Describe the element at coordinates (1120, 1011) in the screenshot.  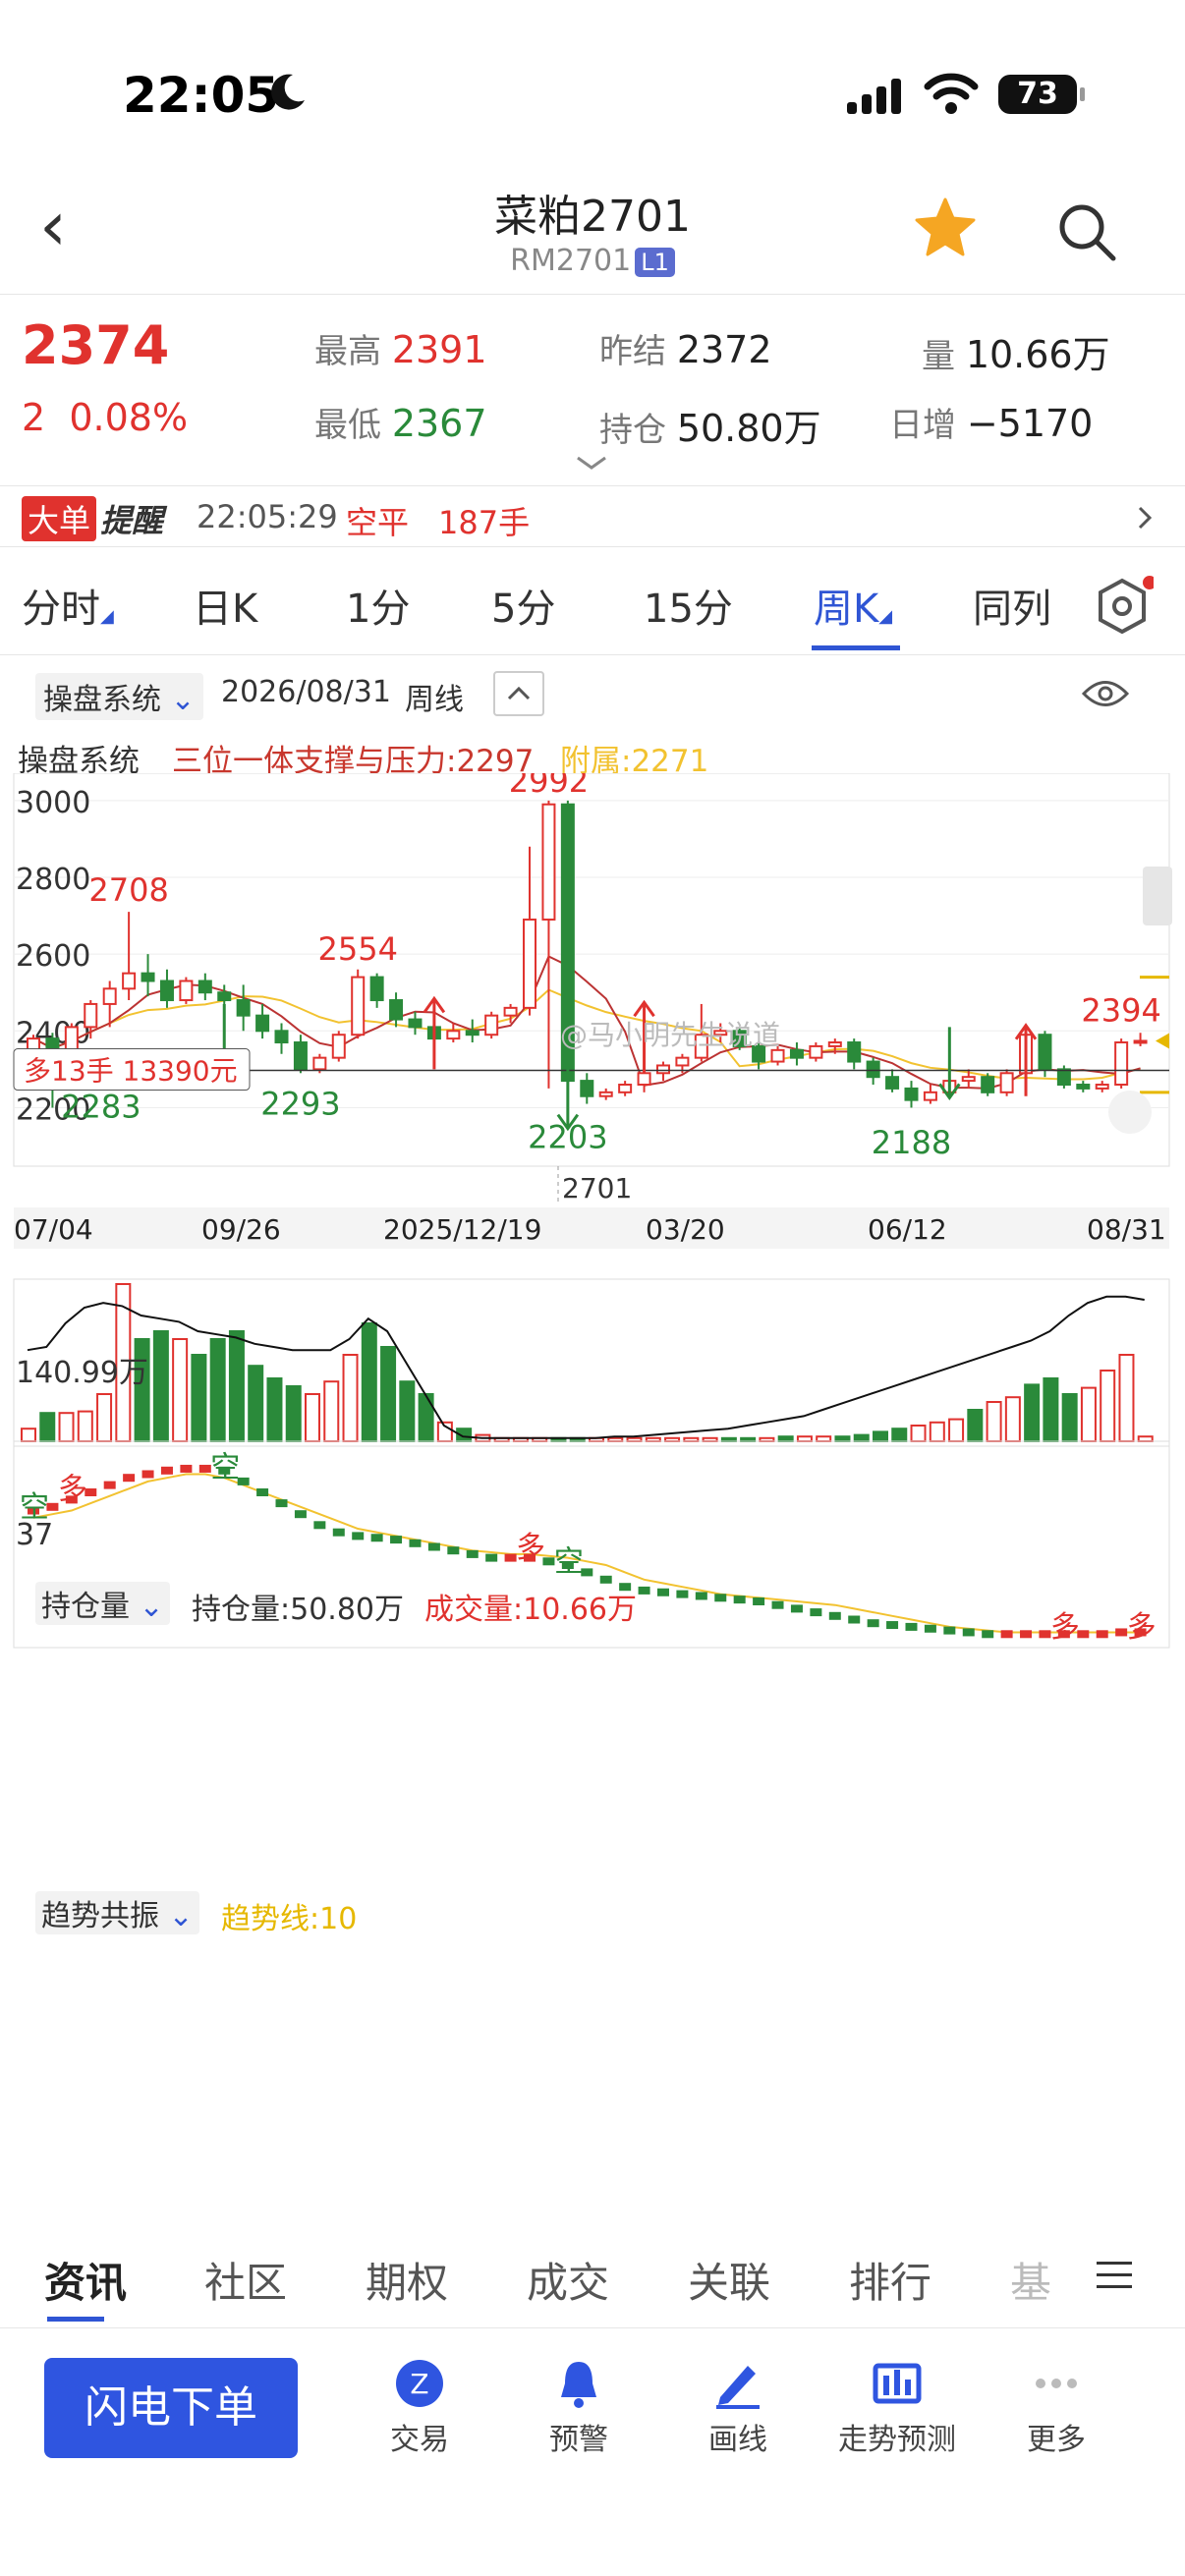
I see `peak-label: 2394` at that location.